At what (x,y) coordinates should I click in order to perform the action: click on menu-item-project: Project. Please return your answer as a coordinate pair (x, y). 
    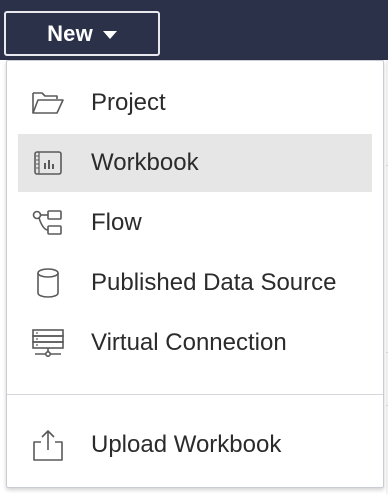
    Looking at the image, I should click on (195, 103).